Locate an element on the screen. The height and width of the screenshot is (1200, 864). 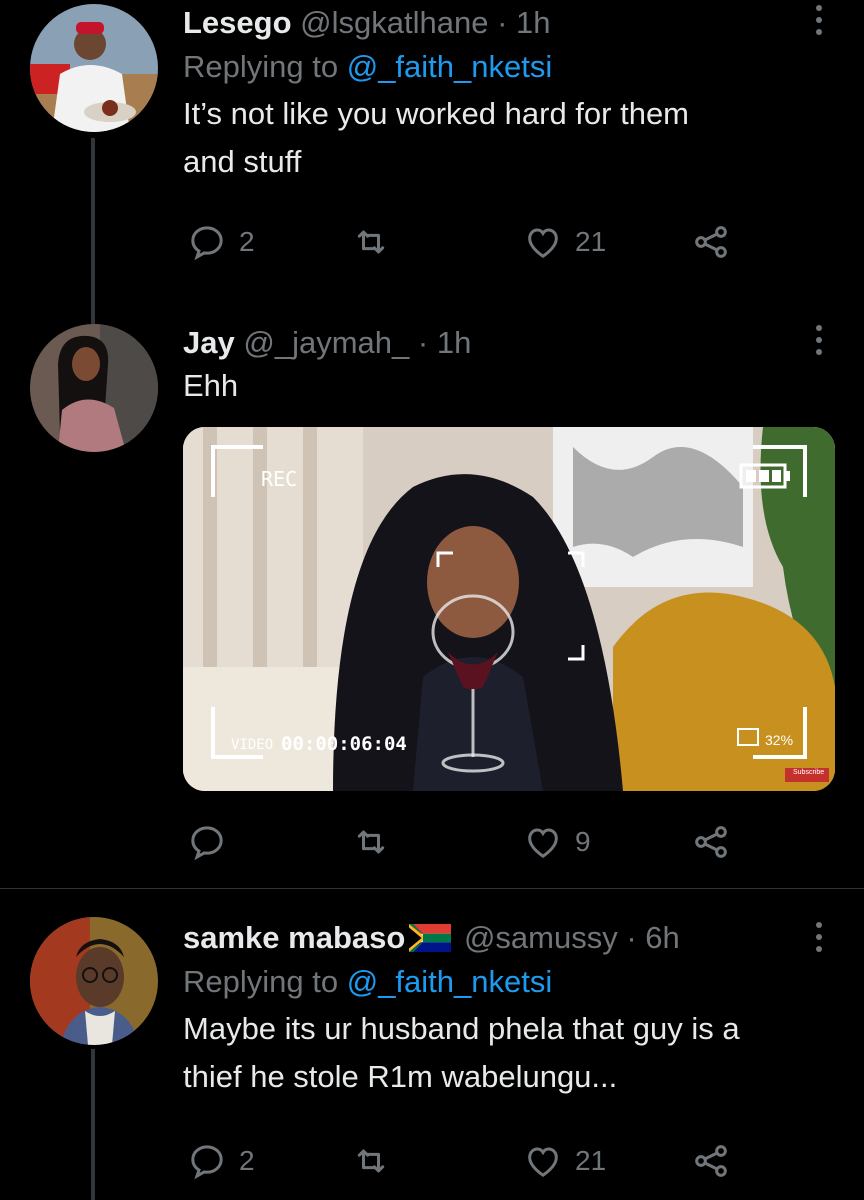
tweet-content: Jay @_jaymah_ · 1h Ehh is located at coordinates (508, 367).